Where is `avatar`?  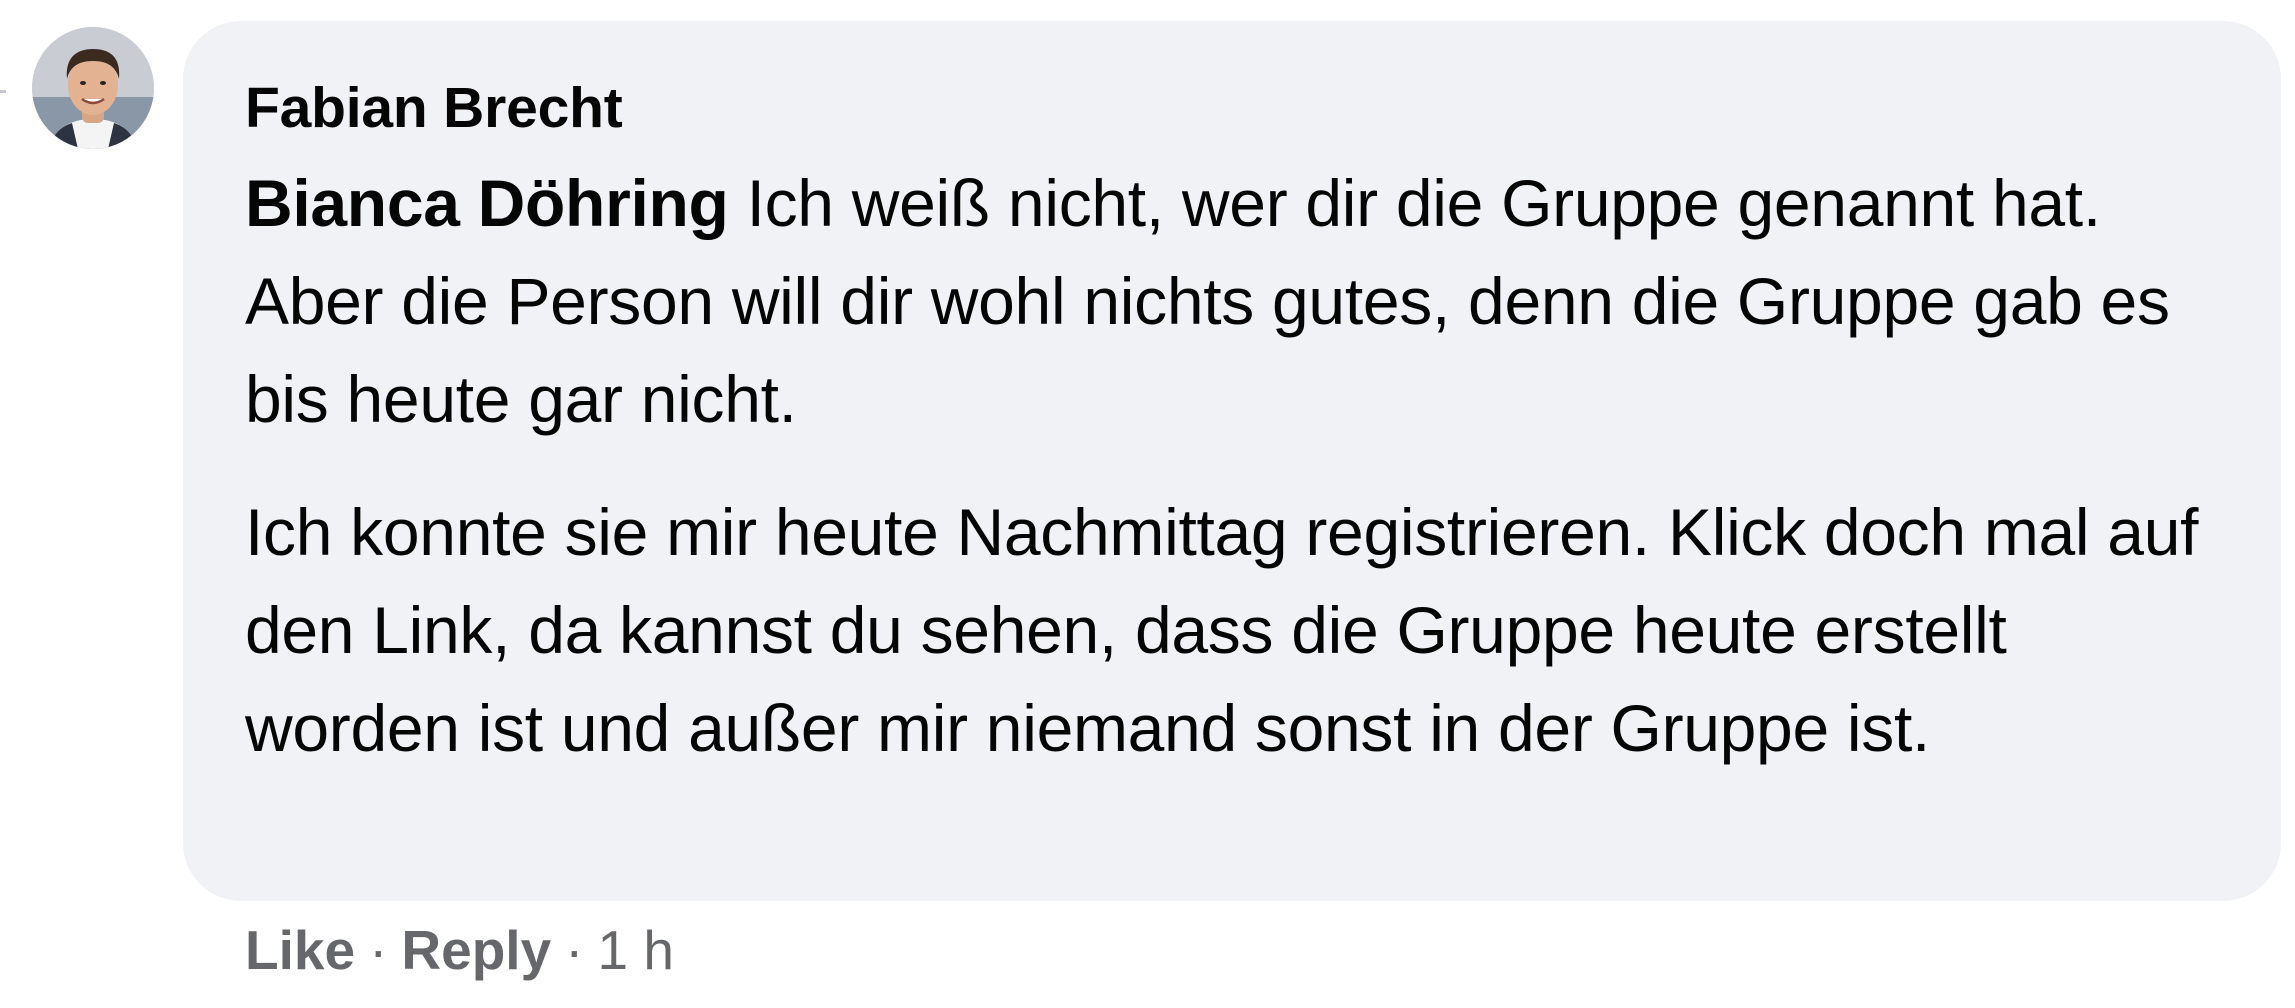
avatar is located at coordinates (93, 88).